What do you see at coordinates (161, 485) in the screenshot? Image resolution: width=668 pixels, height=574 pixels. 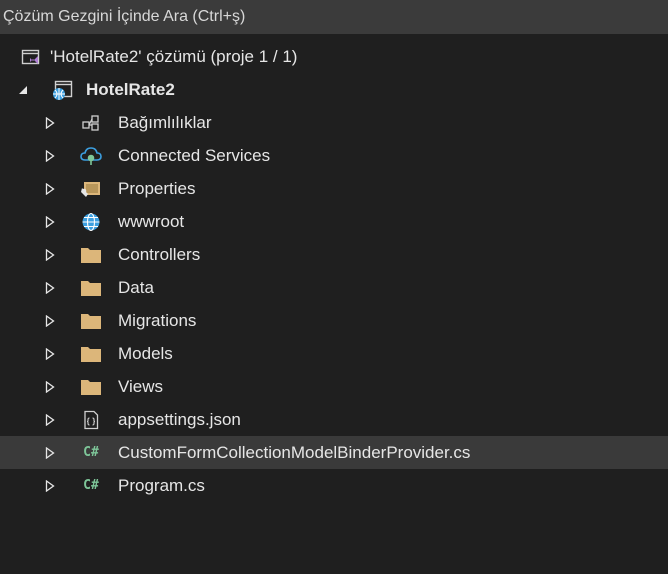 I see `item-label: Program.cs` at bounding box center [161, 485].